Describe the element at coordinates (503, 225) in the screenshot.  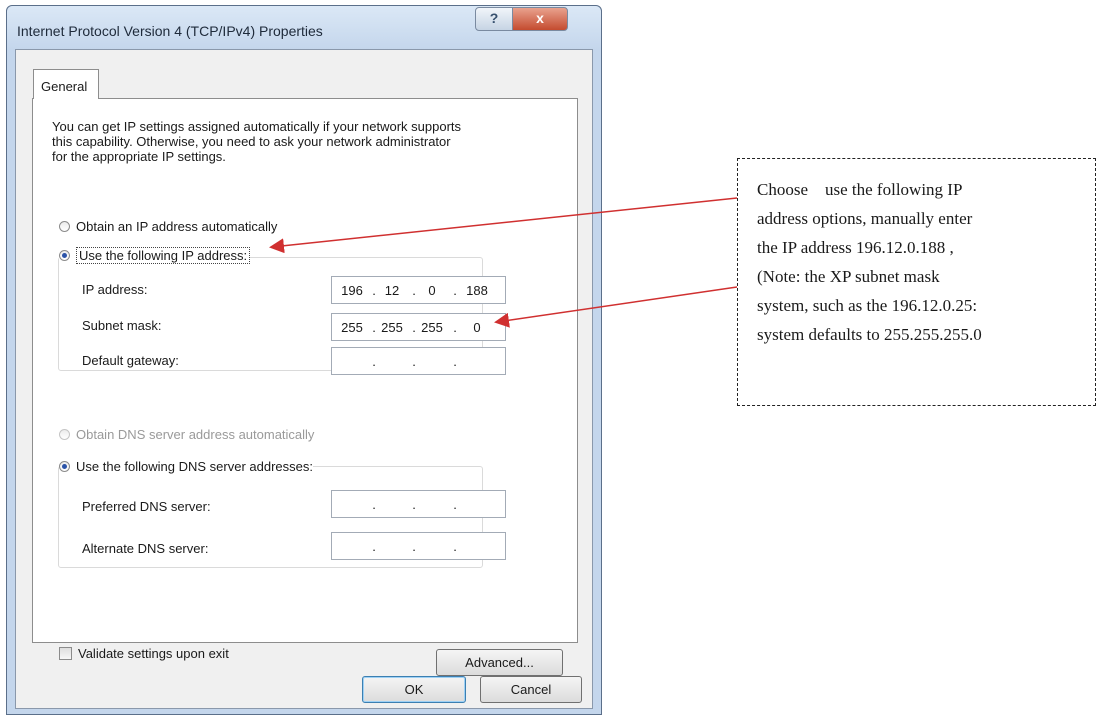
I see `arrow-to-ip-option` at that location.